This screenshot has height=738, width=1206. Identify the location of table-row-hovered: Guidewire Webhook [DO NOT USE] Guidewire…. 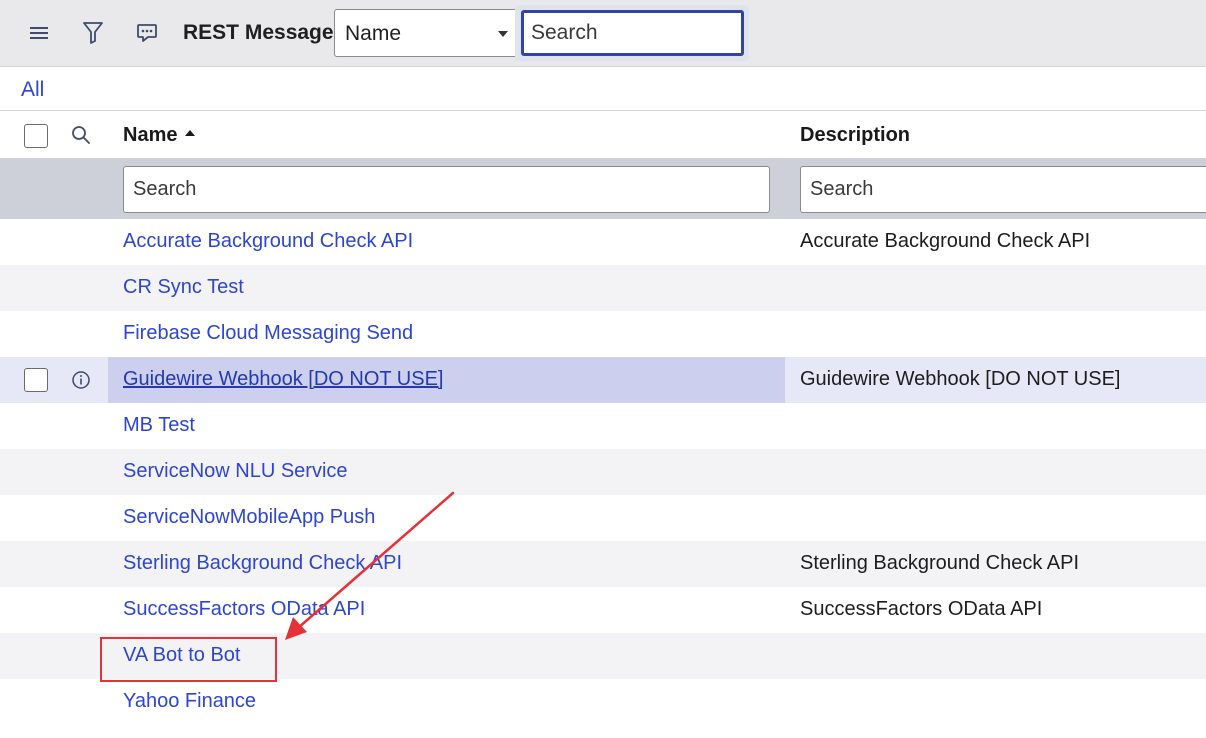
(603, 380).